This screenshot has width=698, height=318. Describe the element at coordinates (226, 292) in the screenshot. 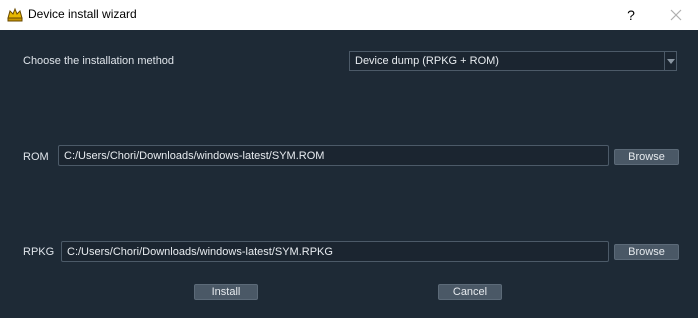

I see `install-button: Install` at that location.